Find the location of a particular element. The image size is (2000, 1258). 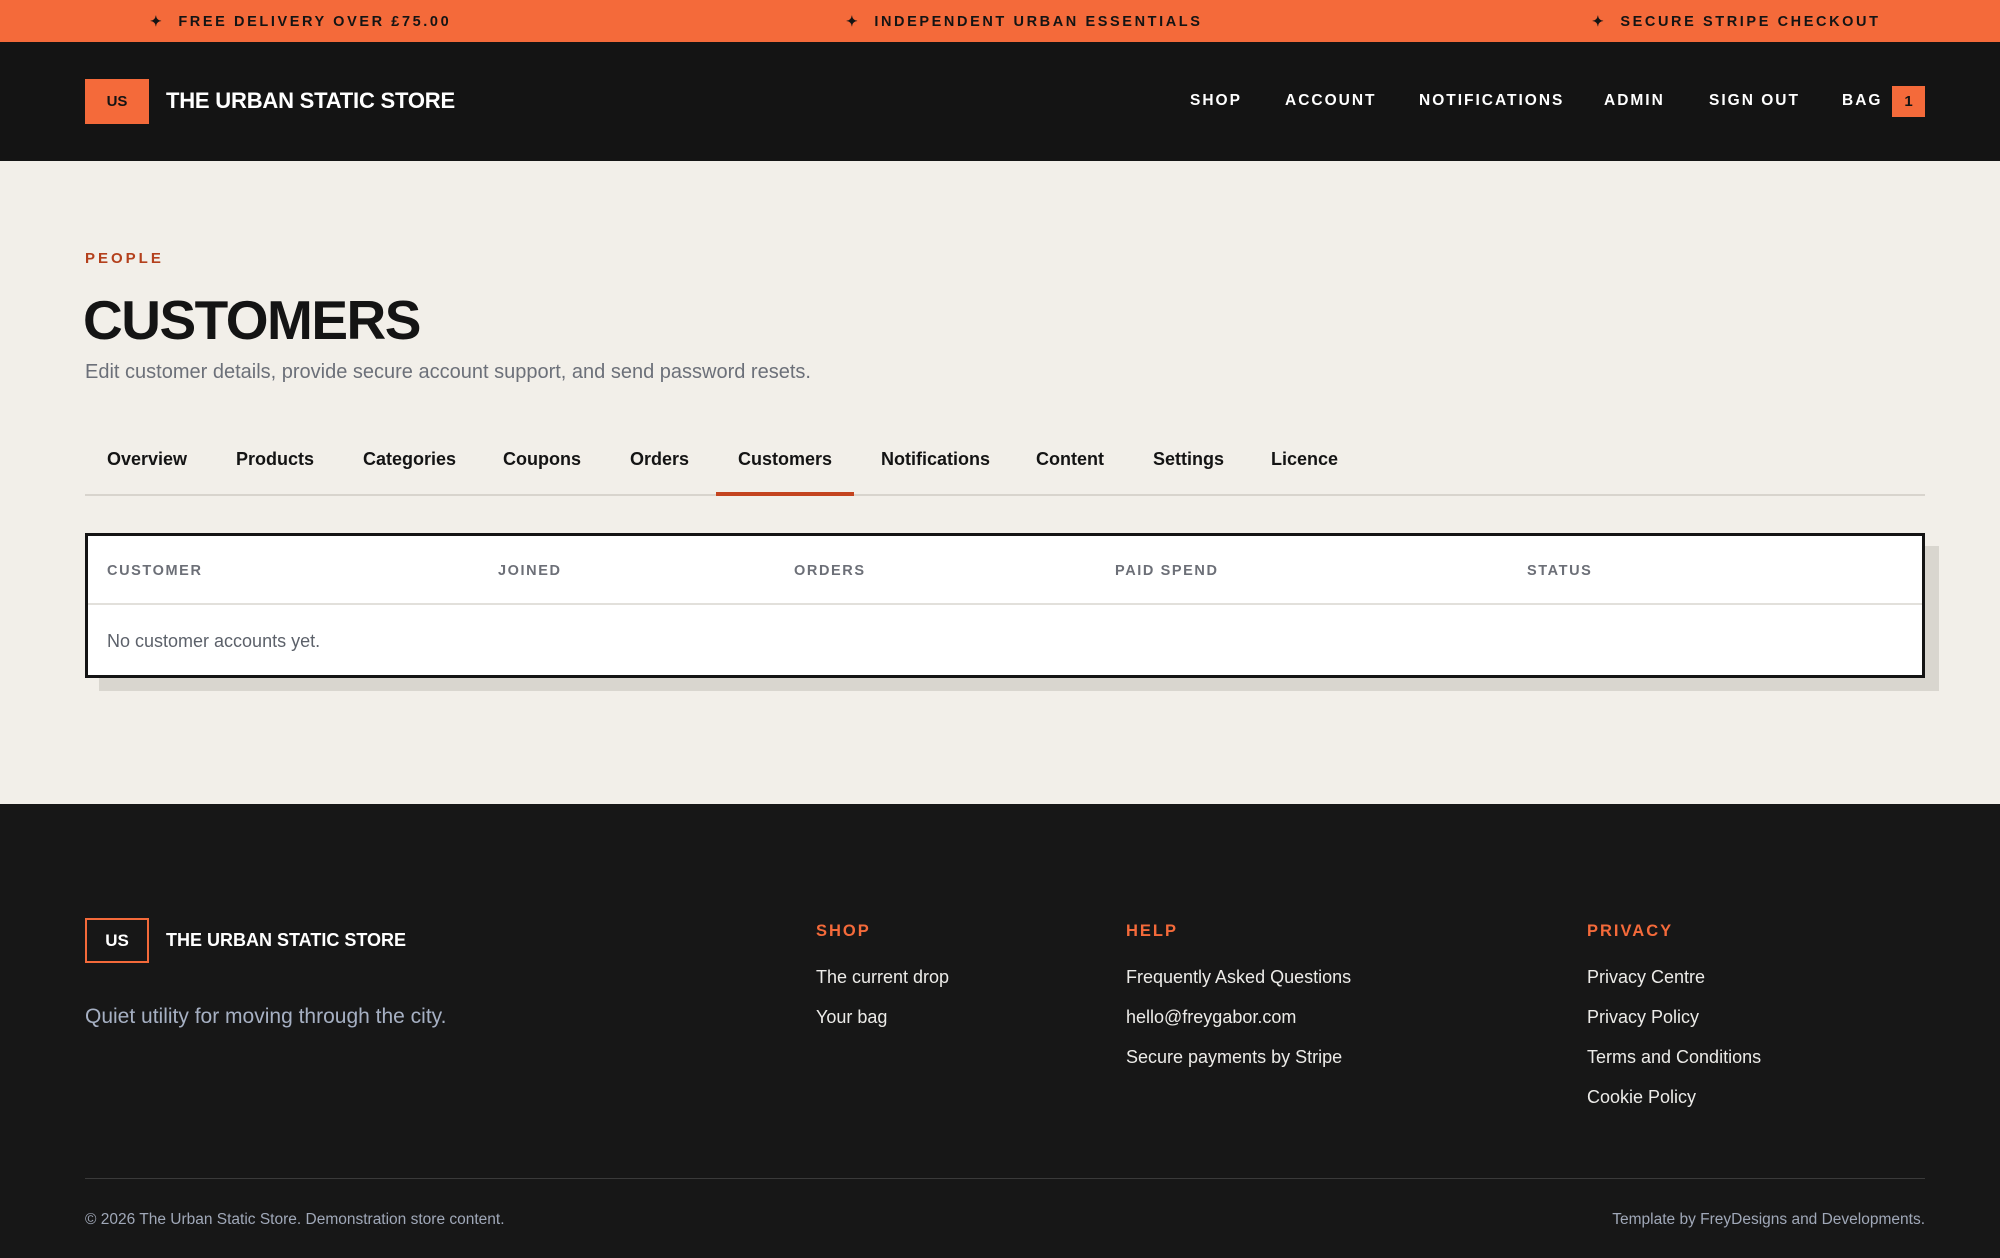

tab-notifications: Notifications is located at coordinates (935, 466).